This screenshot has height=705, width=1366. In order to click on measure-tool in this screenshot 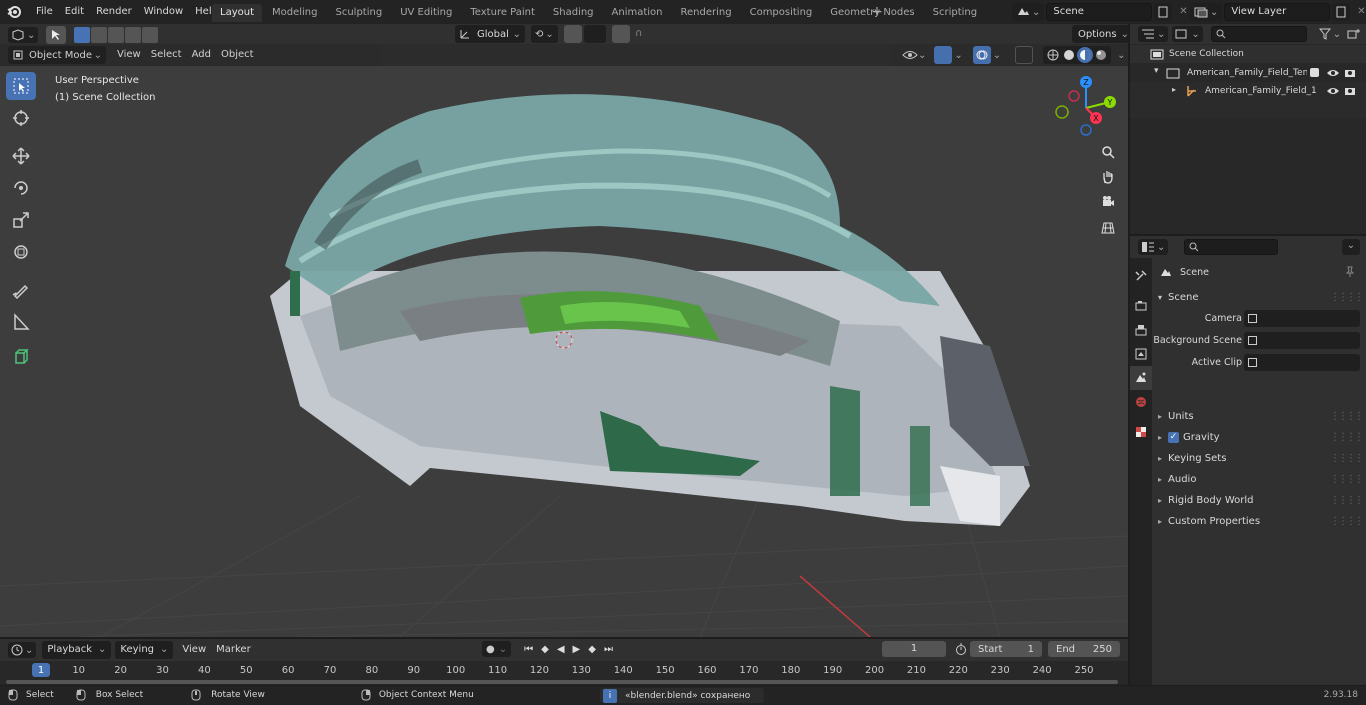, I will do `click(21, 322)`.